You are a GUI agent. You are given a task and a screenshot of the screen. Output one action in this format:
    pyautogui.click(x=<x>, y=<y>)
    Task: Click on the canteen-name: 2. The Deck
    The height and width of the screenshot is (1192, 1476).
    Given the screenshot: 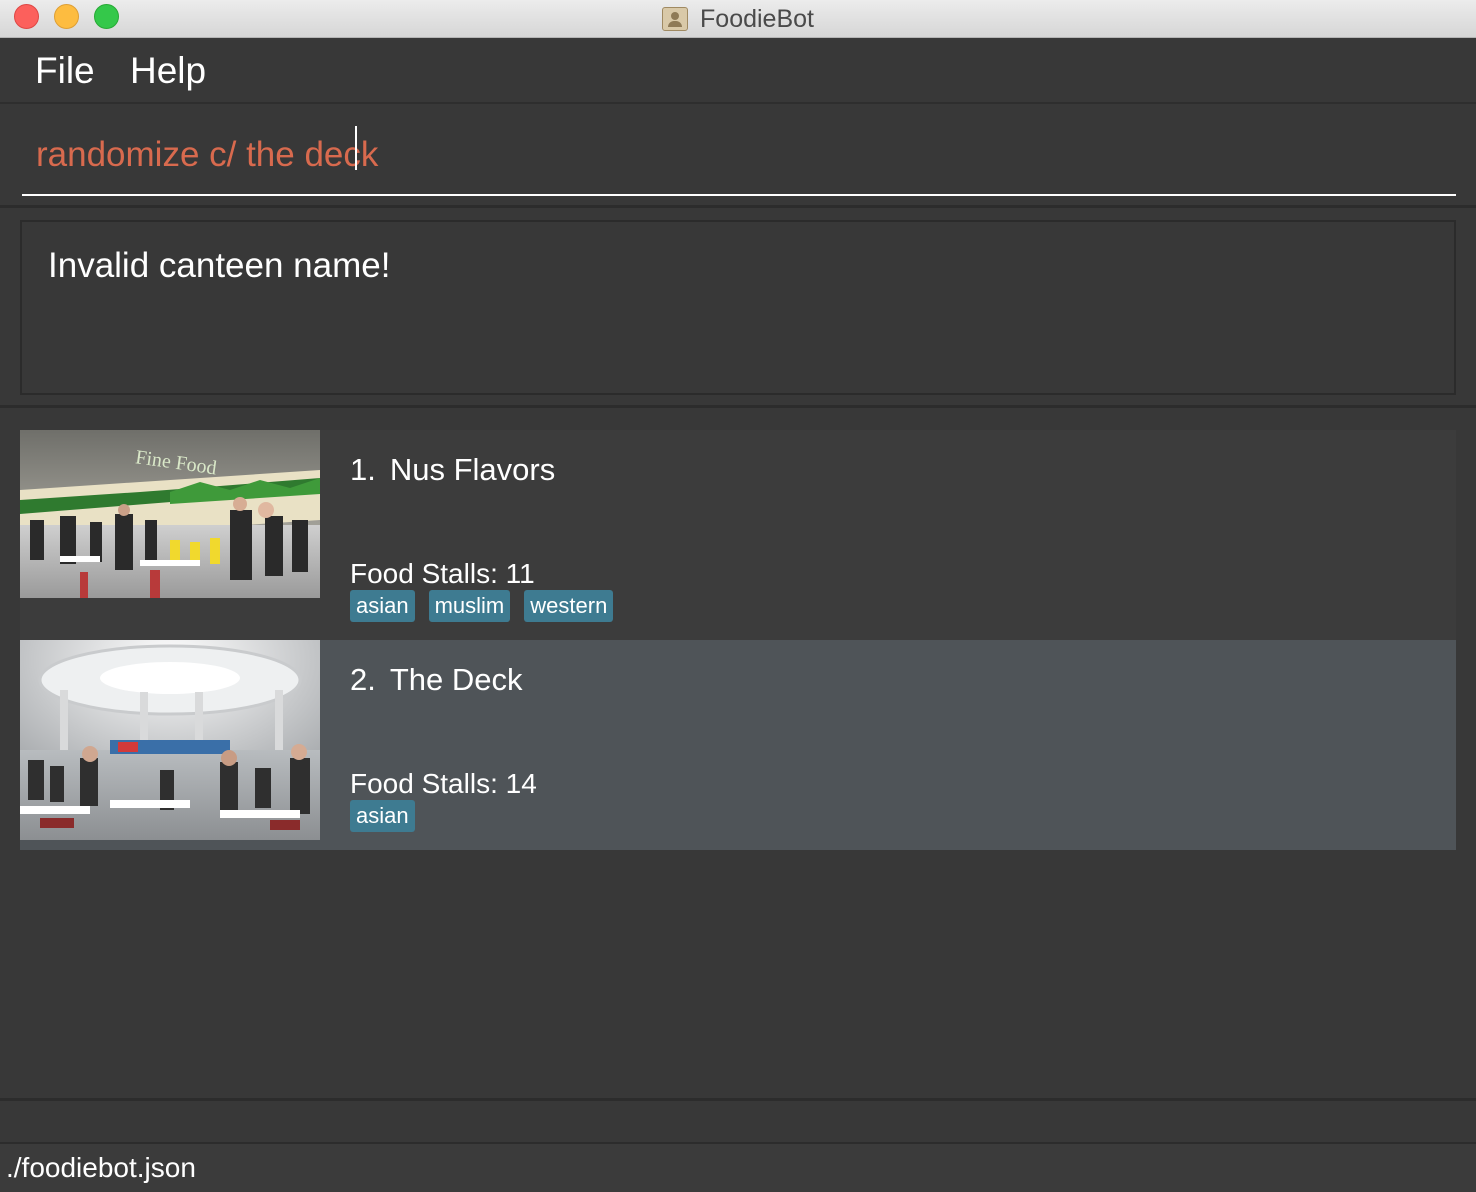 What is the action you would take?
    pyautogui.click(x=436, y=680)
    